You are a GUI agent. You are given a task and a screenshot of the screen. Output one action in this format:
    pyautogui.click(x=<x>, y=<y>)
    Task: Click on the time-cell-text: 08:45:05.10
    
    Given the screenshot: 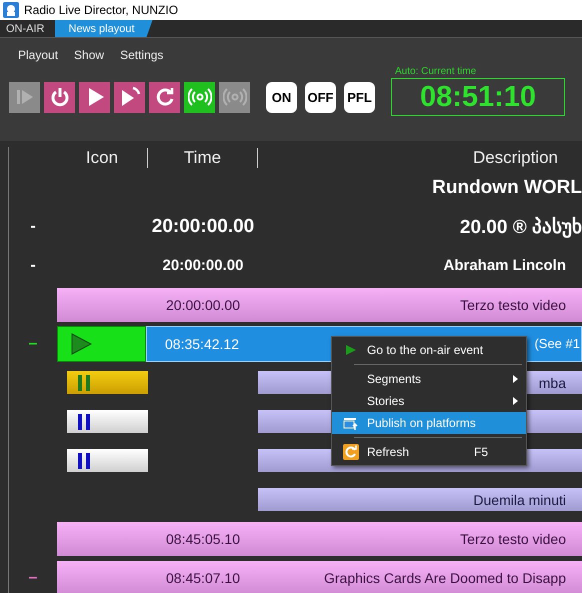 What is the action you would take?
    pyautogui.click(x=203, y=538)
    